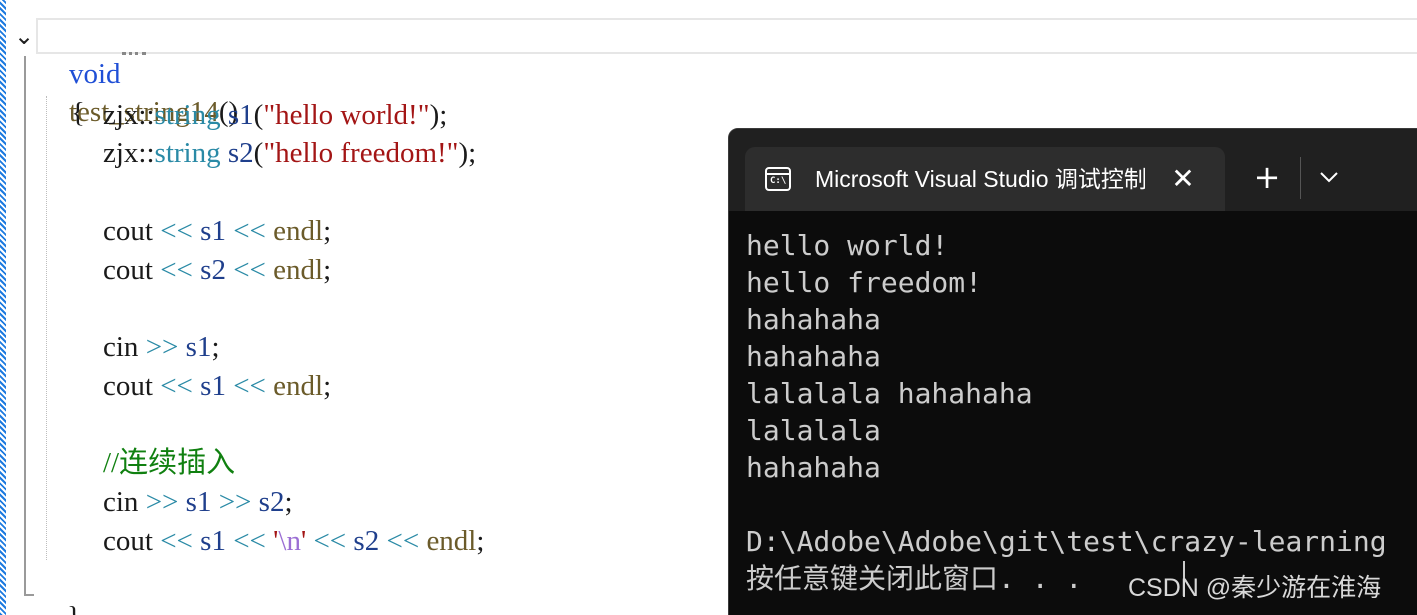 The image size is (1417, 615). Describe the element at coordinates (1255, 588) in the screenshot. I see `watermark: CSDN @秦少游在淮海` at that location.